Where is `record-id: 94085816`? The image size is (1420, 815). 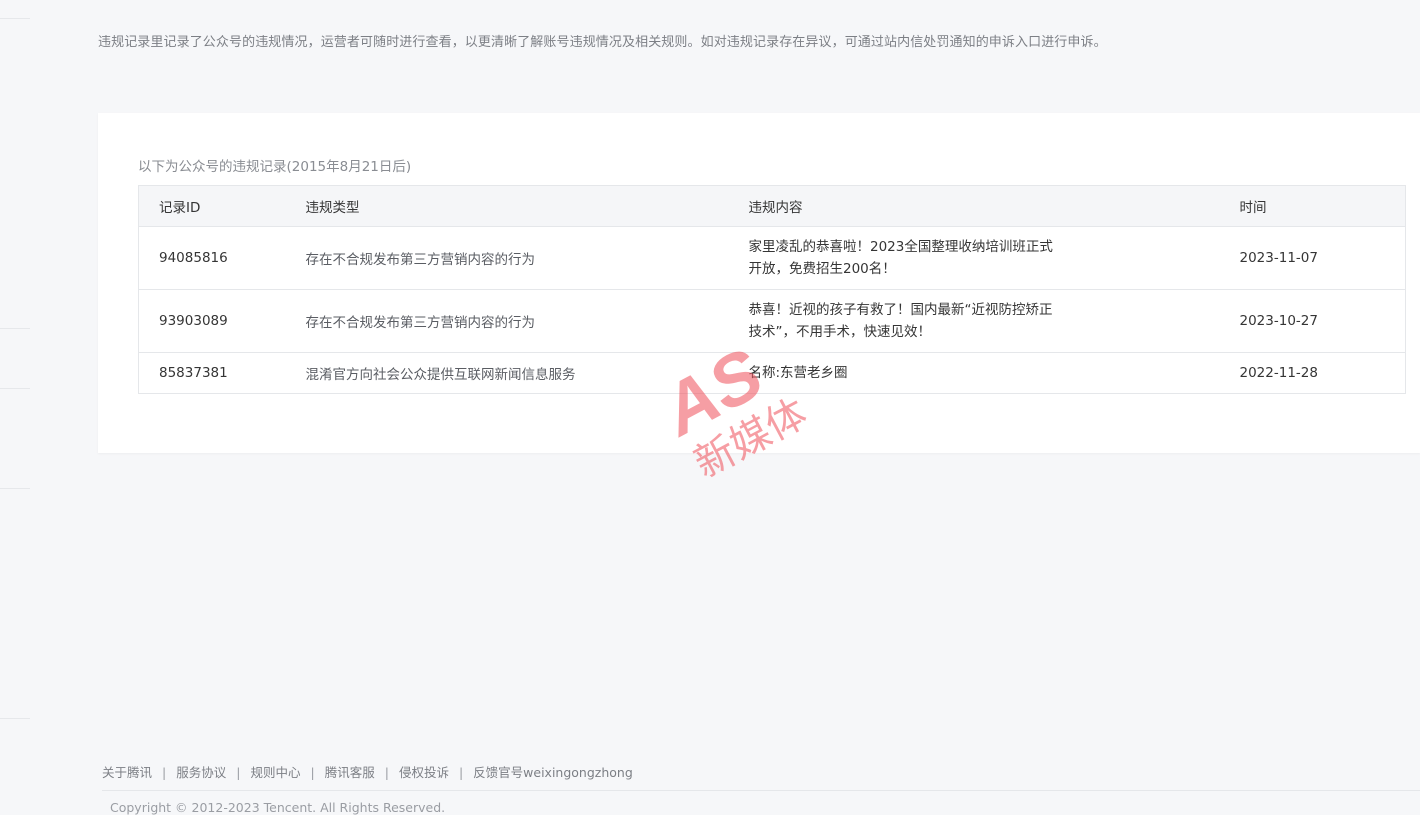
record-id: 94085816 is located at coordinates (212, 258).